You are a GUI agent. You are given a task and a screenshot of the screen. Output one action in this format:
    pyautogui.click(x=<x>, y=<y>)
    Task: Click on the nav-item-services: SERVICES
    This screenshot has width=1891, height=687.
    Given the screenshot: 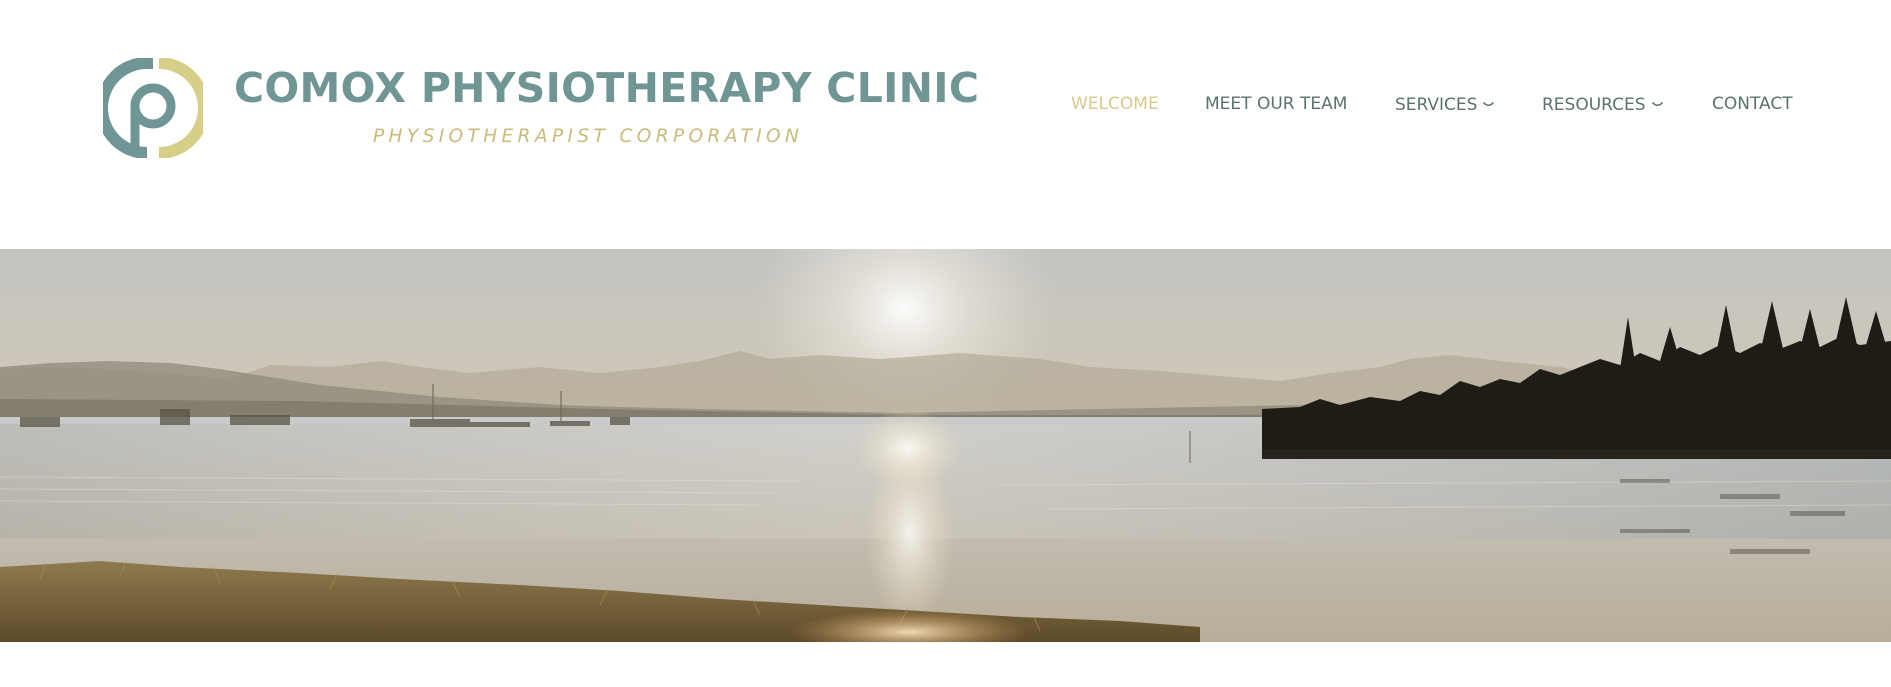 What is the action you would take?
    pyautogui.click(x=1445, y=104)
    